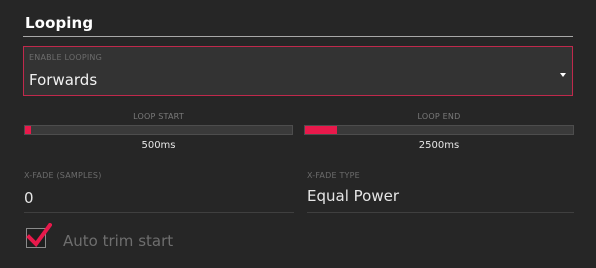 This screenshot has height=268, width=596. What do you see at coordinates (439, 145) in the screenshot?
I see `loop-end-value: 2500ms` at bounding box center [439, 145].